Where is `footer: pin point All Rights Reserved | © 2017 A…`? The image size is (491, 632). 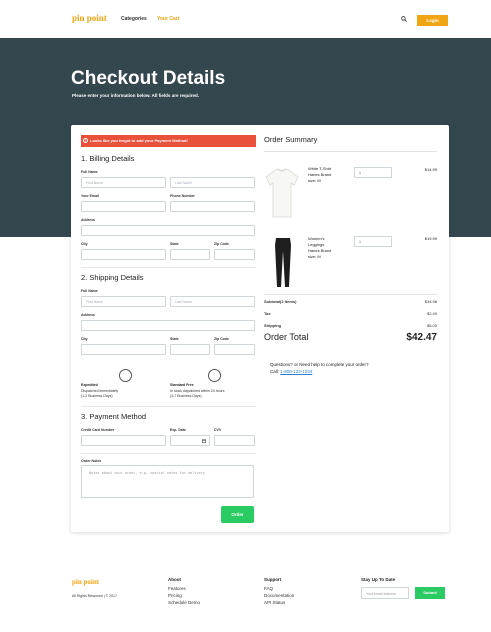
footer: pin point All Rights Reserved | © 2017 A… is located at coordinates (245, 599).